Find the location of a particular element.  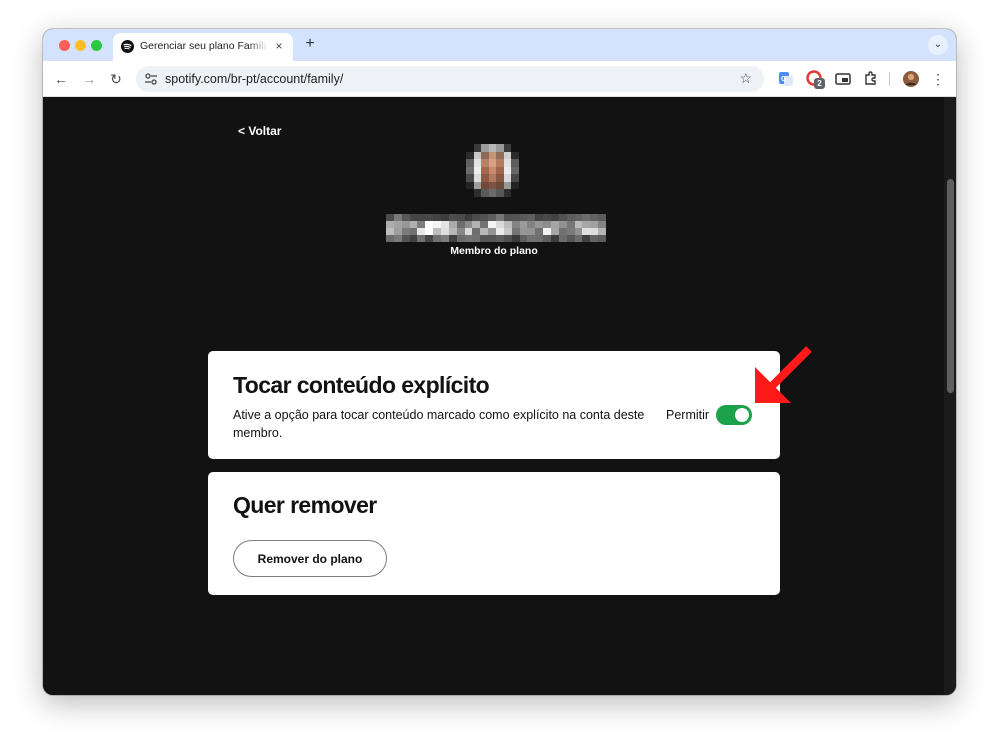

zoom-window-button is located at coordinates (96, 45).